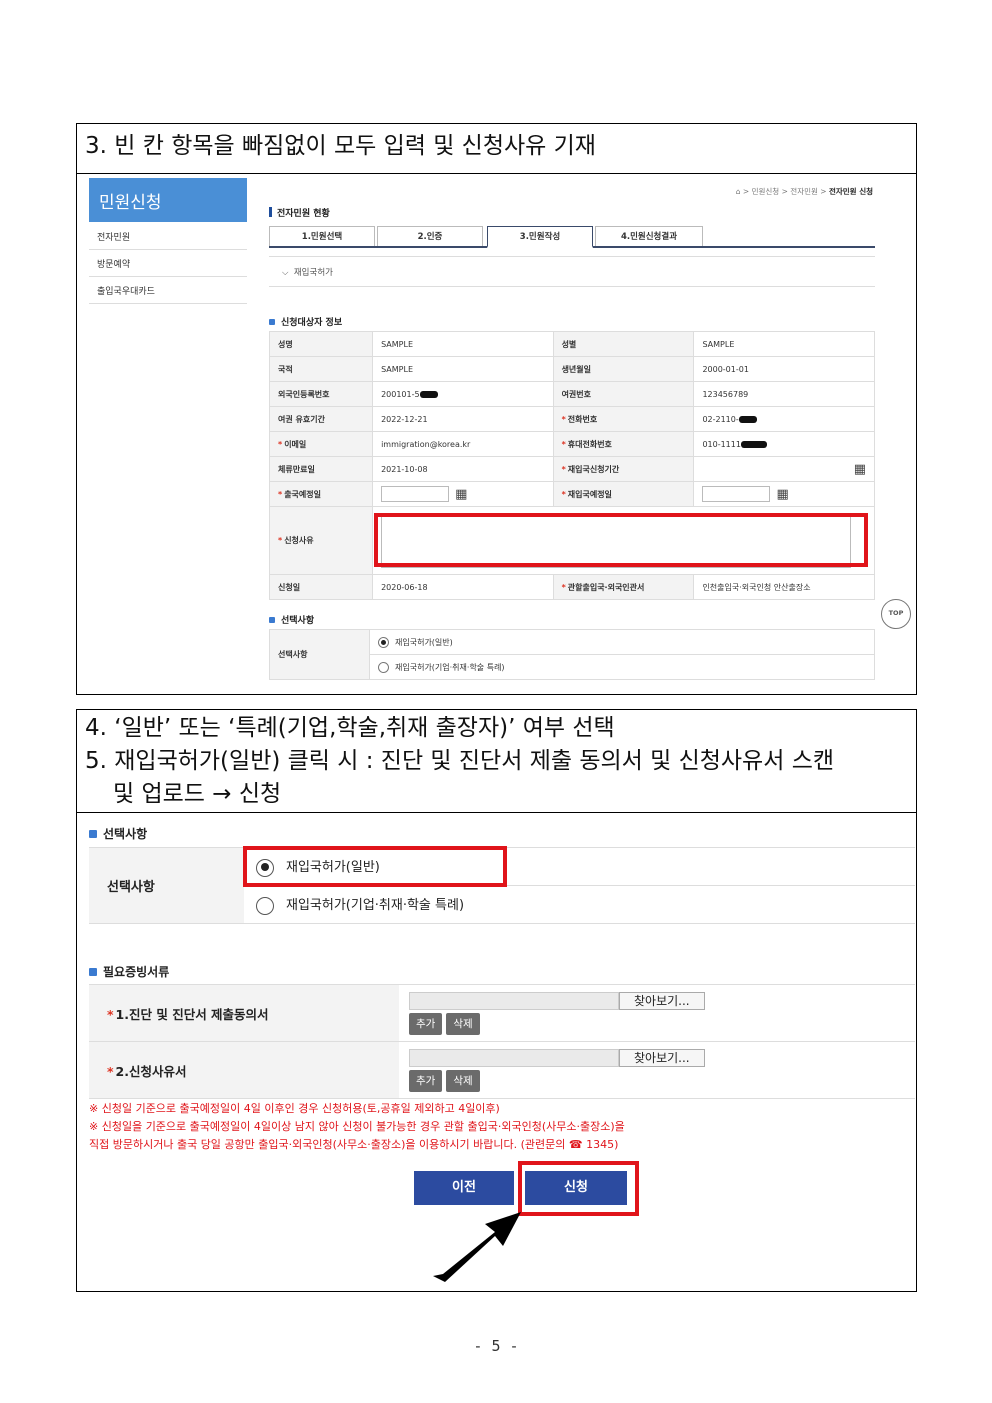 Image resolution: width=992 pixels, height=1403 pixels. I want to click on applicant-section-title: 신청대상자 정보, so click(305, 321).